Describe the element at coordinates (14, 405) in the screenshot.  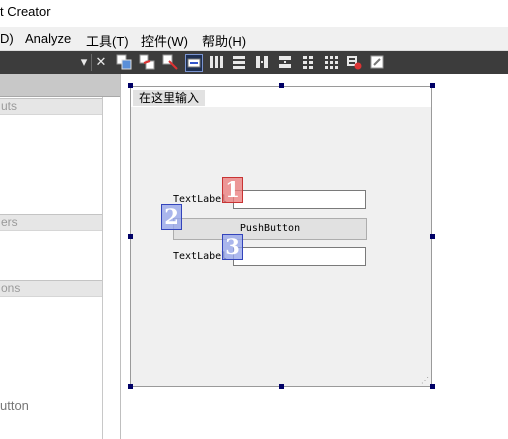
I see `widget-box-item: utton` at that location.